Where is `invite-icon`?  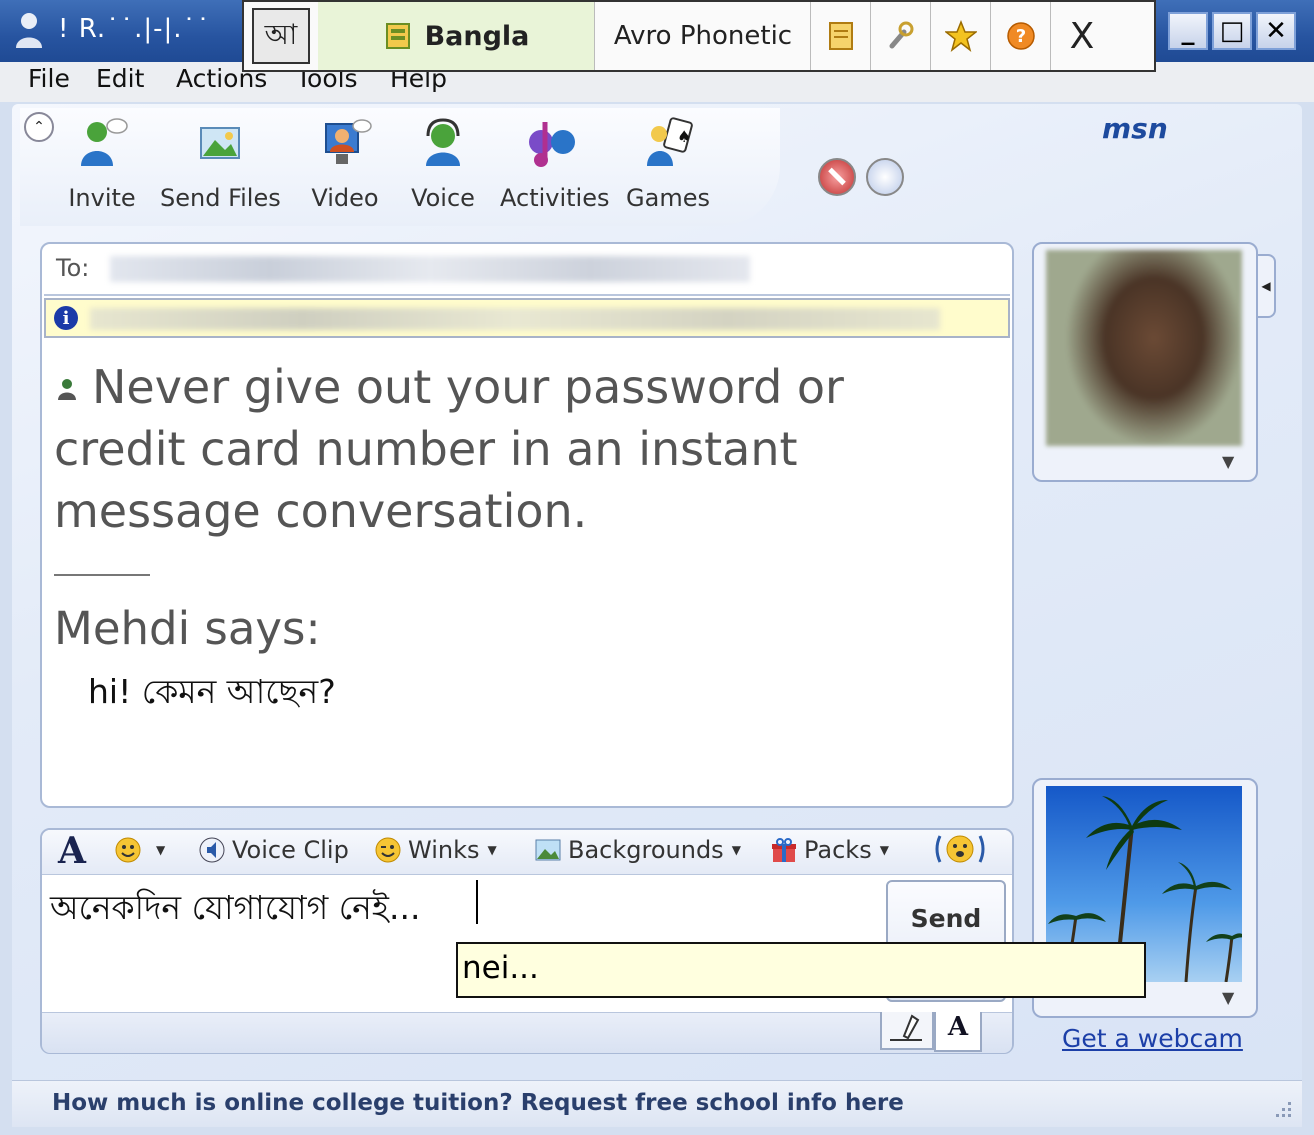 invite-icon is located at coordinates (104, 142).